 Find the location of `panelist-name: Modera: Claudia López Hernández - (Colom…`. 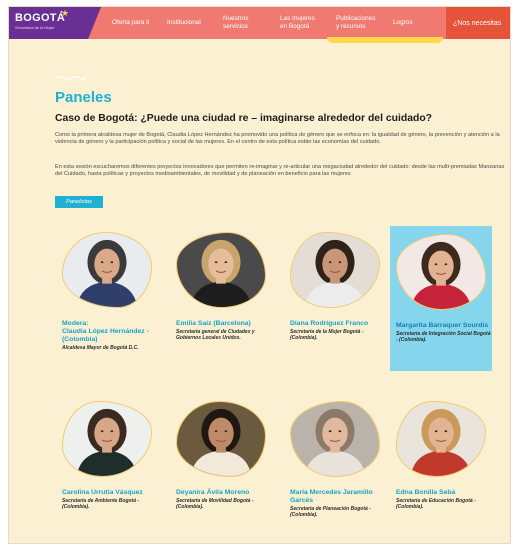

panelist-name: Modera: Claudia López Hernández - (Colom… is located at coordinates (105, 331).